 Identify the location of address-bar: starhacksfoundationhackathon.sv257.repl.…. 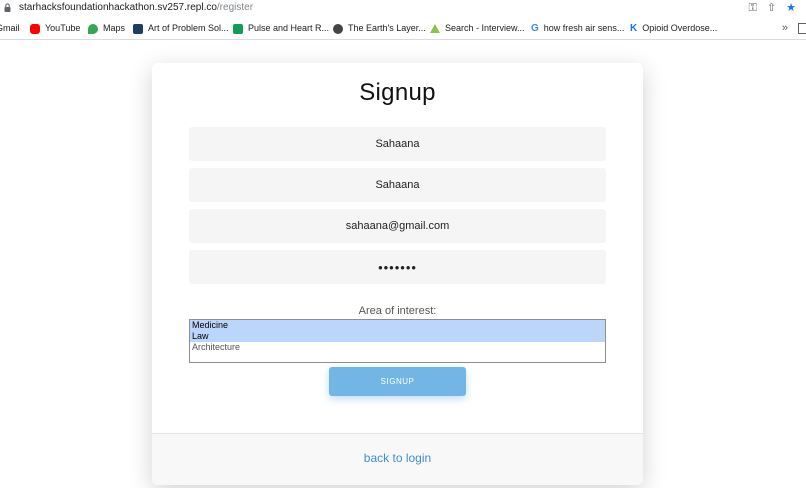
(403, 8).